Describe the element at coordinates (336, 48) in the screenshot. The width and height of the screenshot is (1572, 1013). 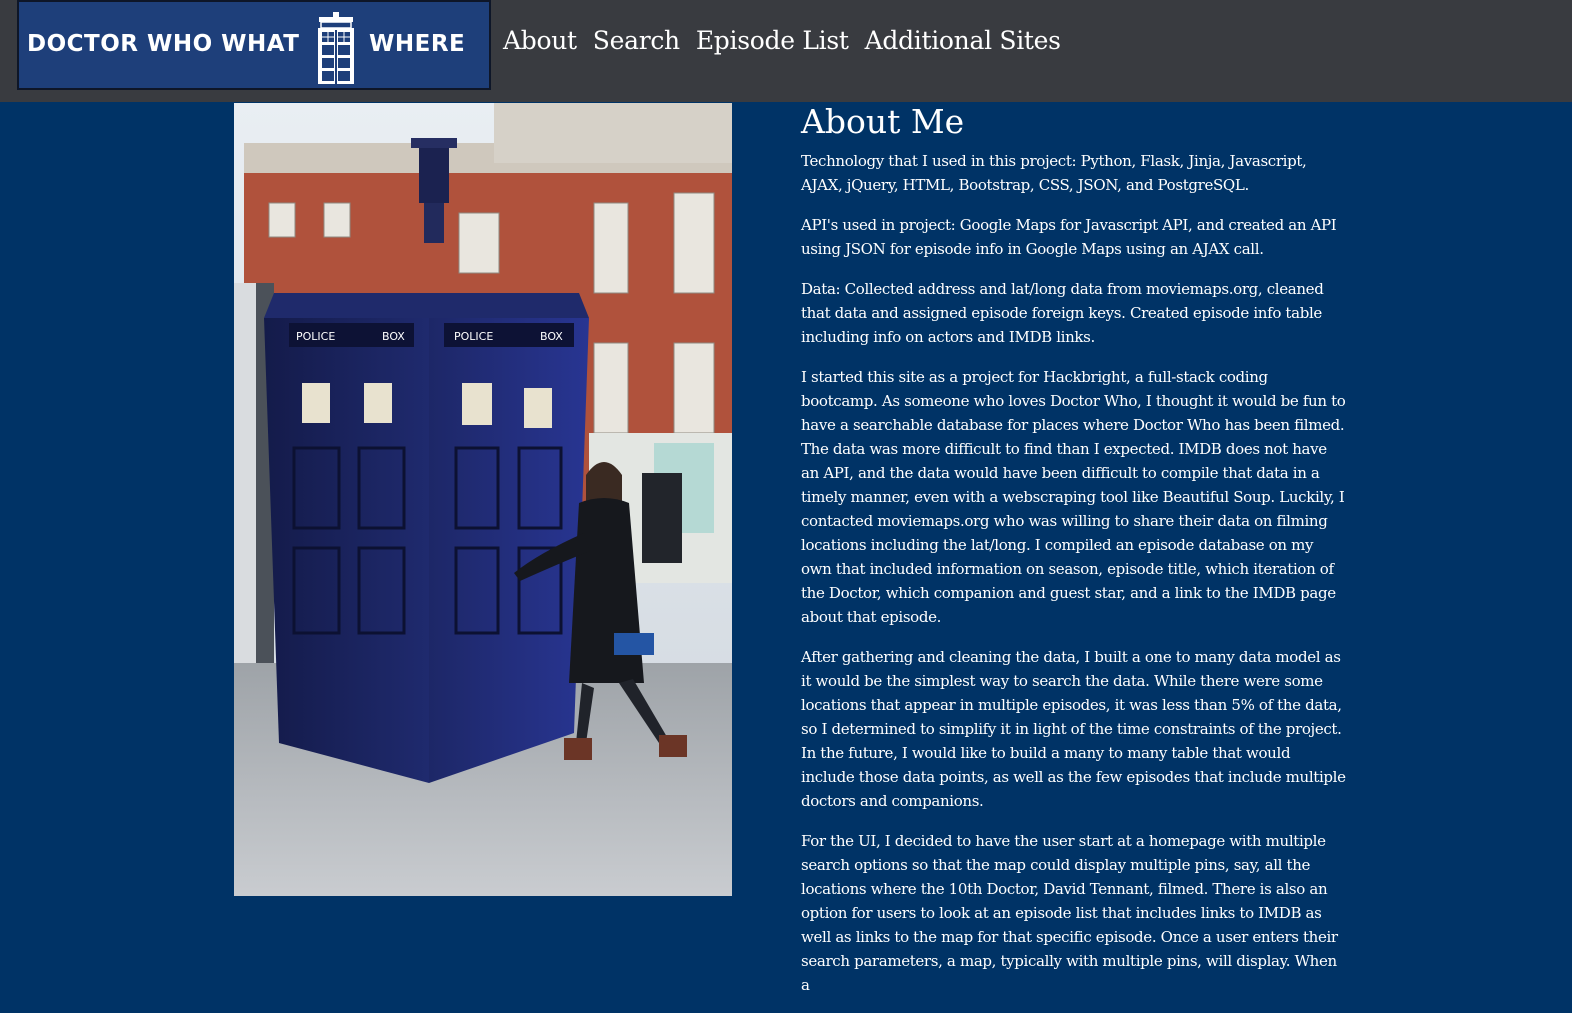
I see `tardis-icon` at that location.